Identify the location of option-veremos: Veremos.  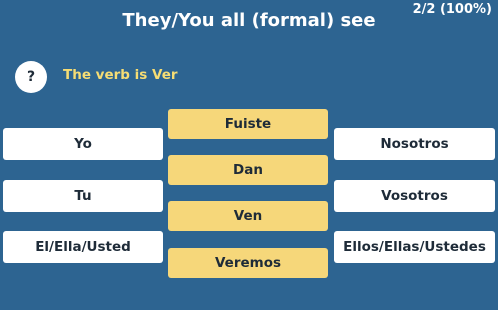
(248, 263).